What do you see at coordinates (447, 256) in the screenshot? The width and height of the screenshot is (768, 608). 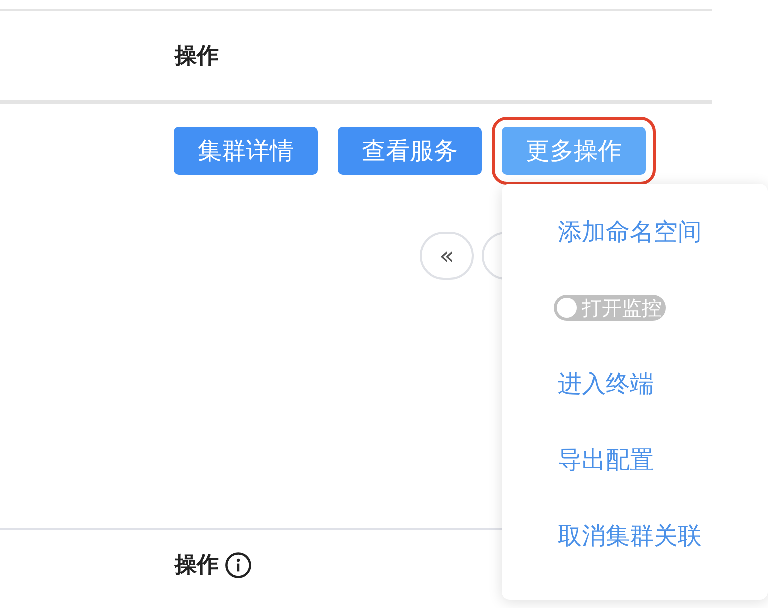 I see `first-page-button: «` at bounding box center [447, 256].